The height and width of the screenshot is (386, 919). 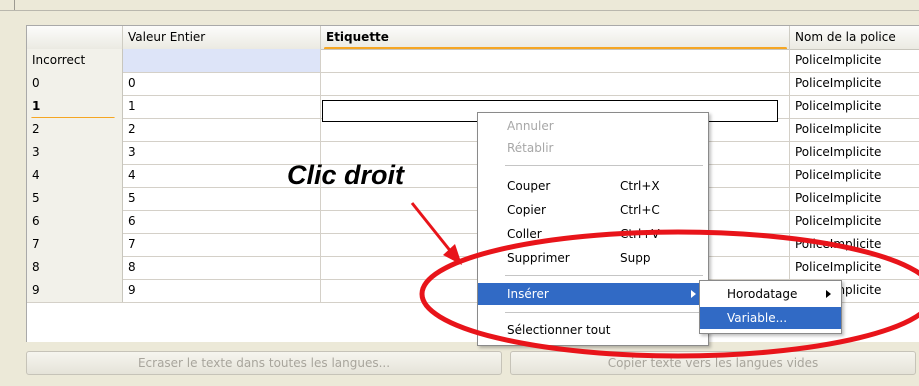 I want to click on annotation-arrow-line, so click(x=432, y=228).